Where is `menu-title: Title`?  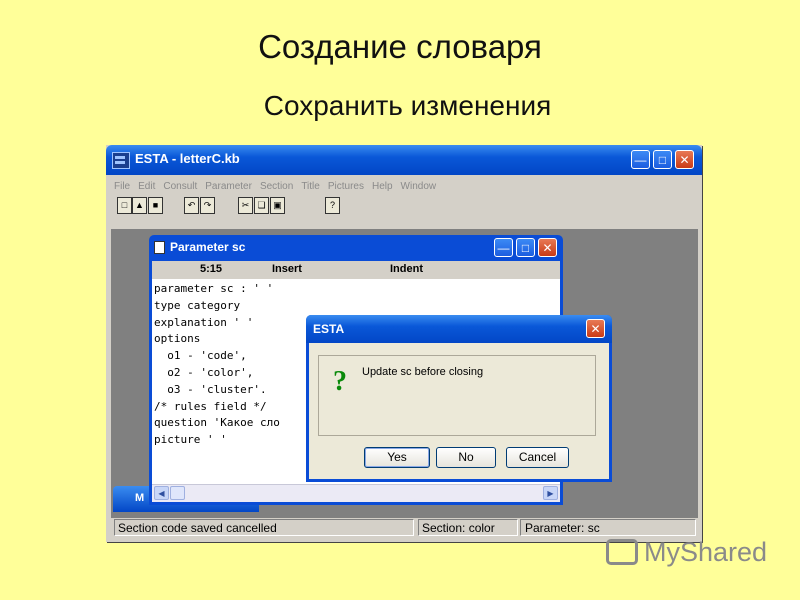
menu-title: Title is located at coordinates (310, 187).